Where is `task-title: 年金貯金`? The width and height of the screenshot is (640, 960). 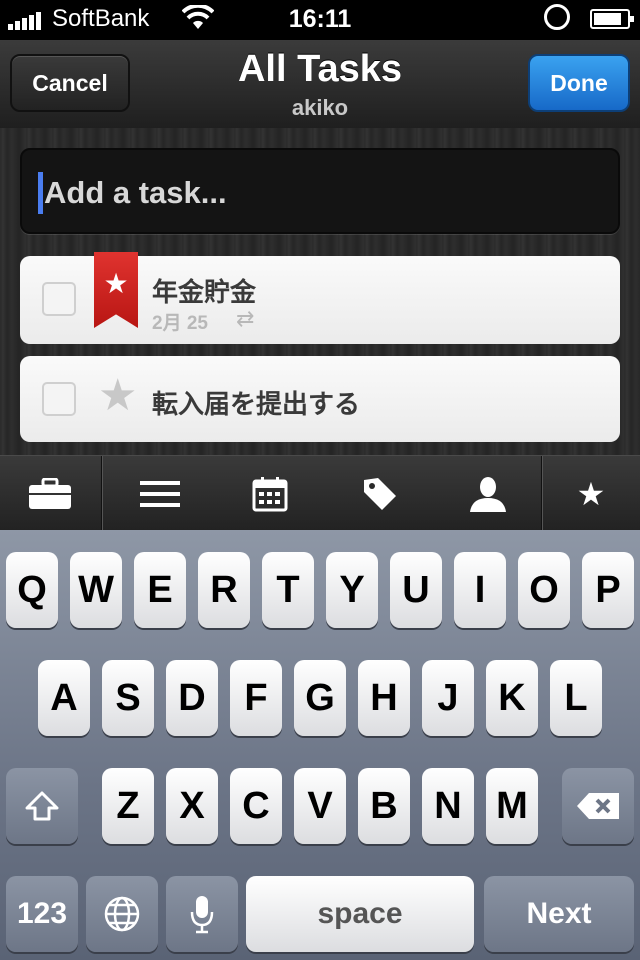
task-title: 年金貯金 is located at coordinates (204, 292).